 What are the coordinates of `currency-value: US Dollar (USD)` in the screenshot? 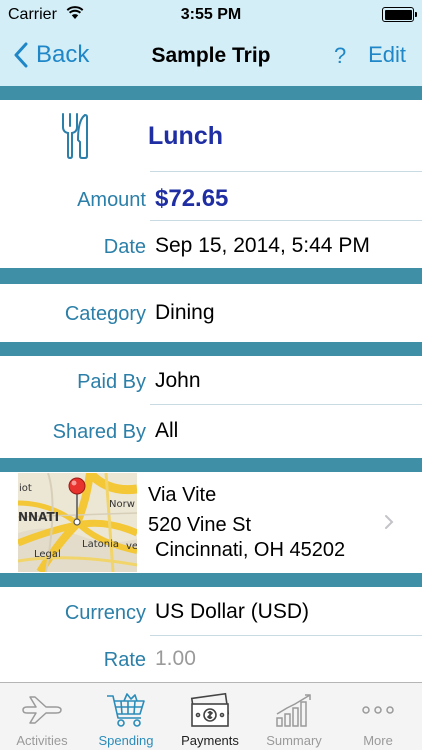 It's located at (232, 611).